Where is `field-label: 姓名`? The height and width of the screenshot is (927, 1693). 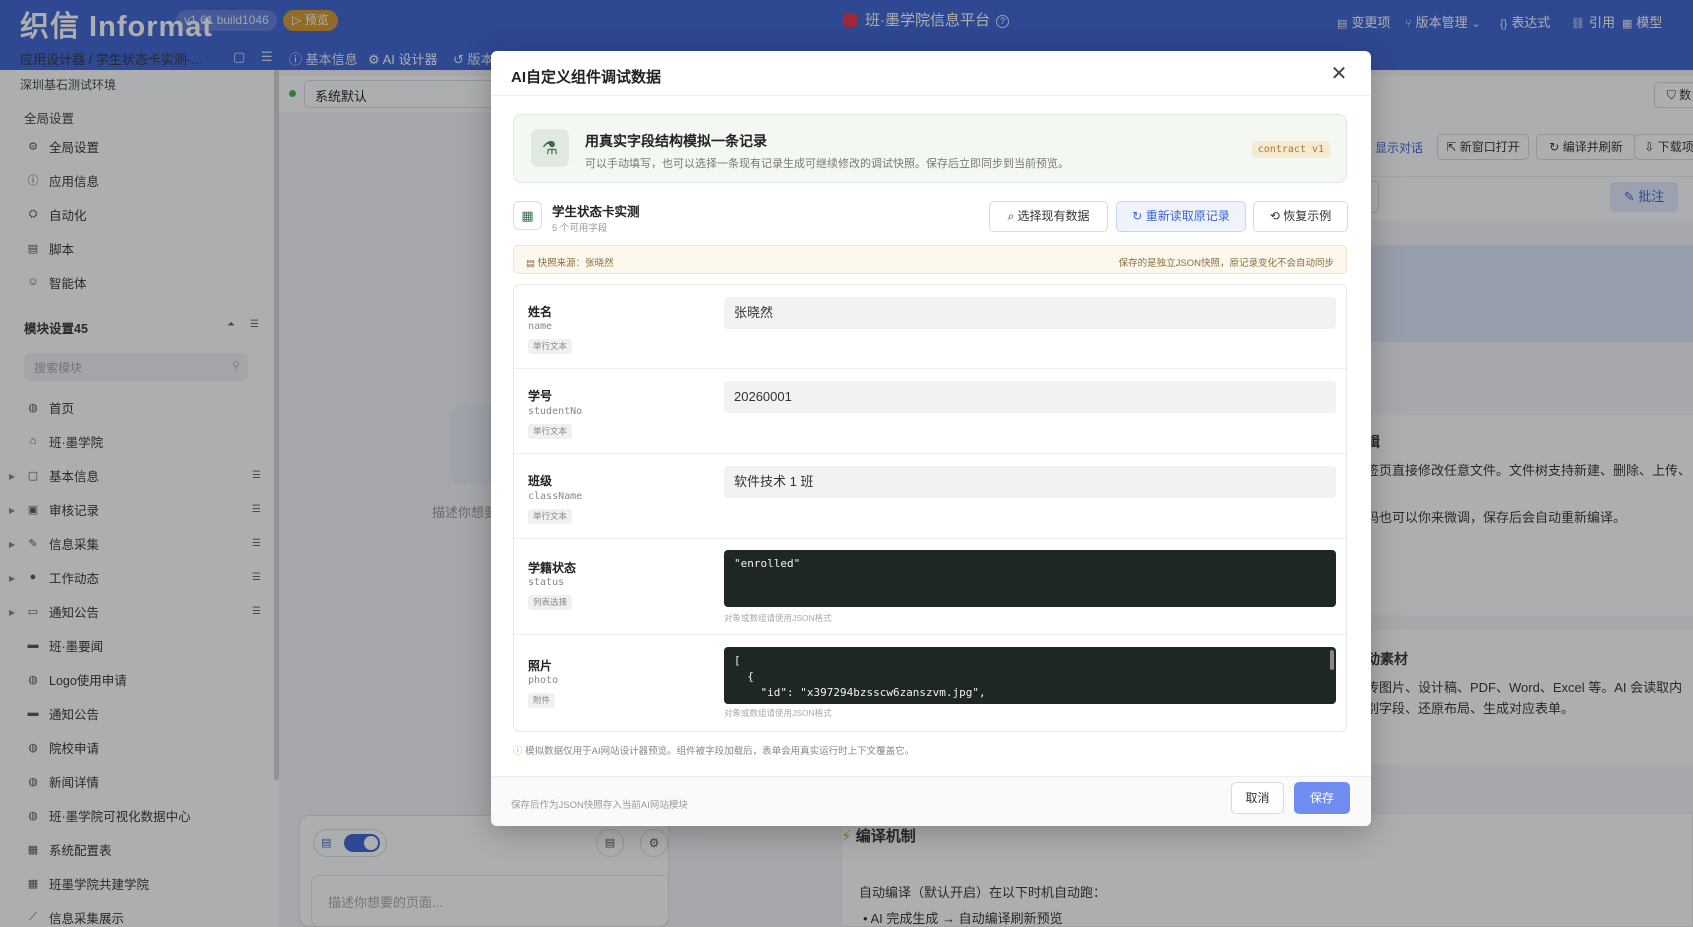
field-label: 姓名 is located at coordinates (540, 312).